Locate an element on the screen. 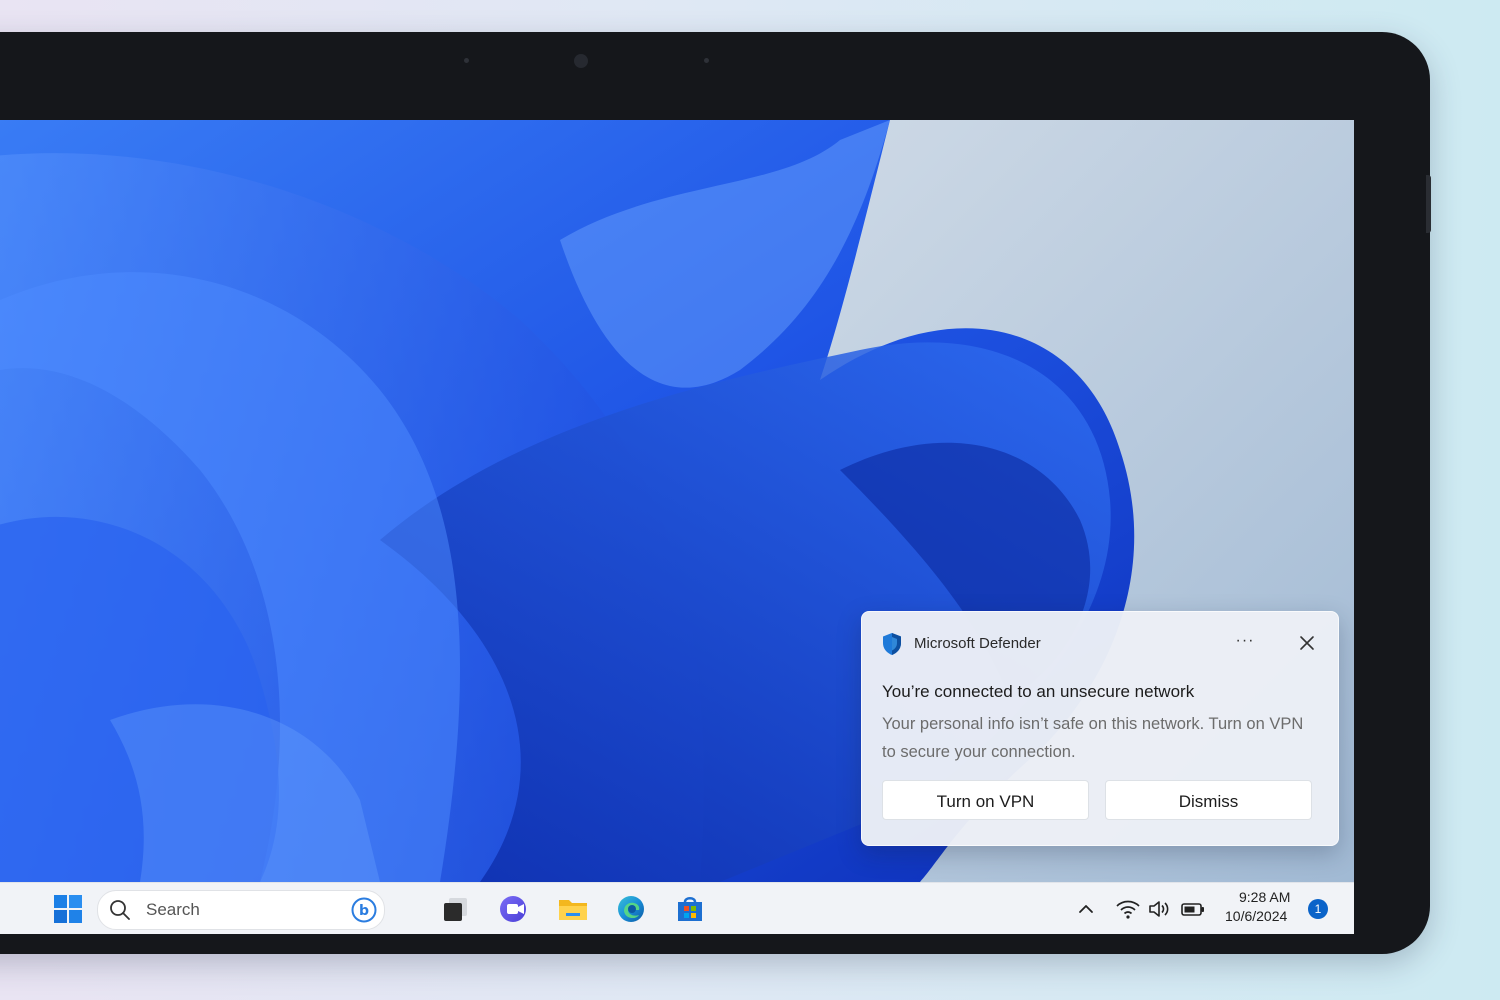  camera-icon is located at coordinates (581, 61).